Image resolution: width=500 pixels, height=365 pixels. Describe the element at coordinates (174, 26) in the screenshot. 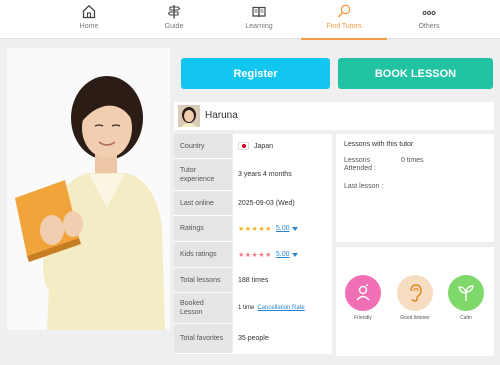

I see `nav-guide-label: Guide` at that location.